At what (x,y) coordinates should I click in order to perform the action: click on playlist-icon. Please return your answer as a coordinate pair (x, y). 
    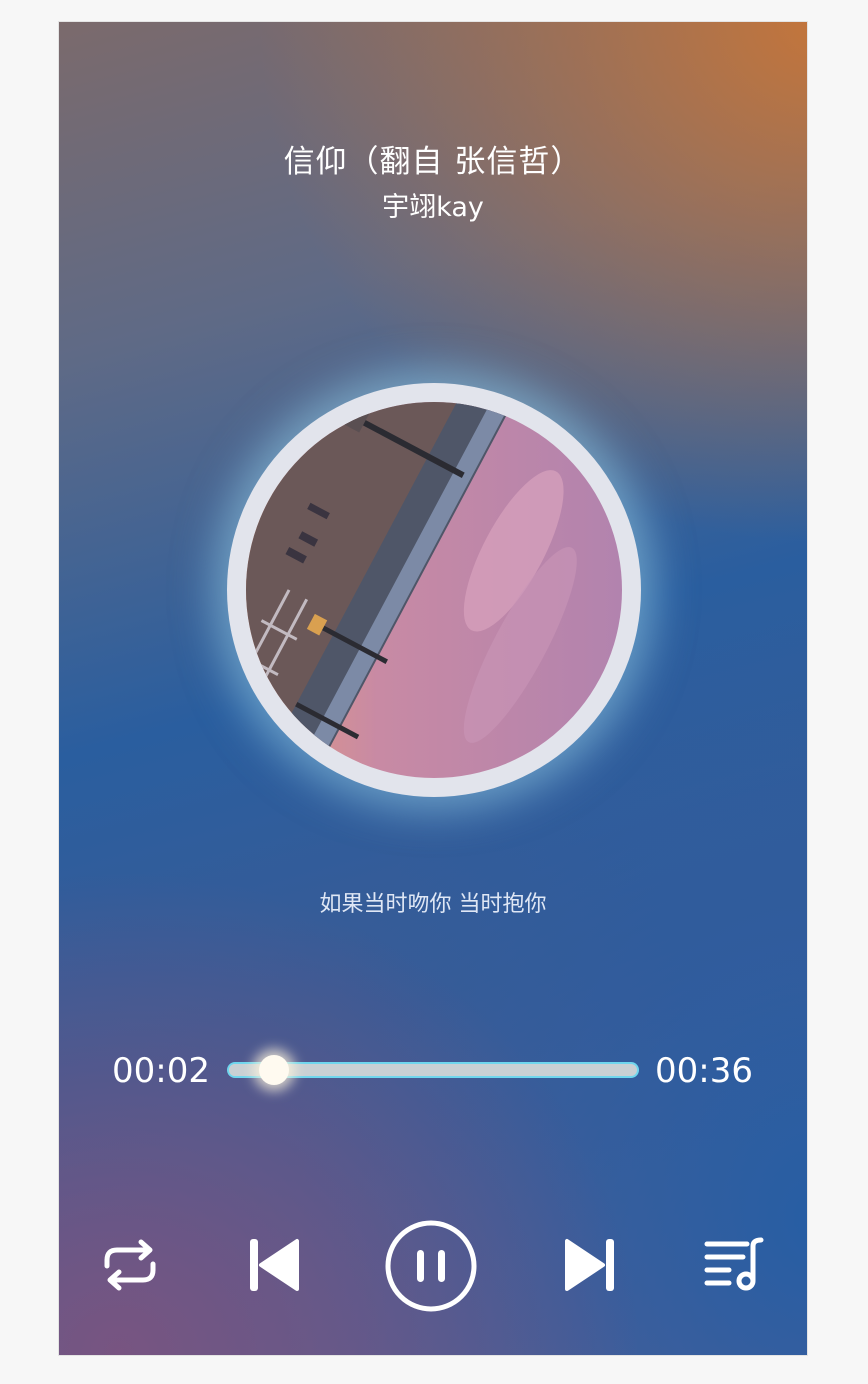
    Looking at the image, I should click on (734, 1264).